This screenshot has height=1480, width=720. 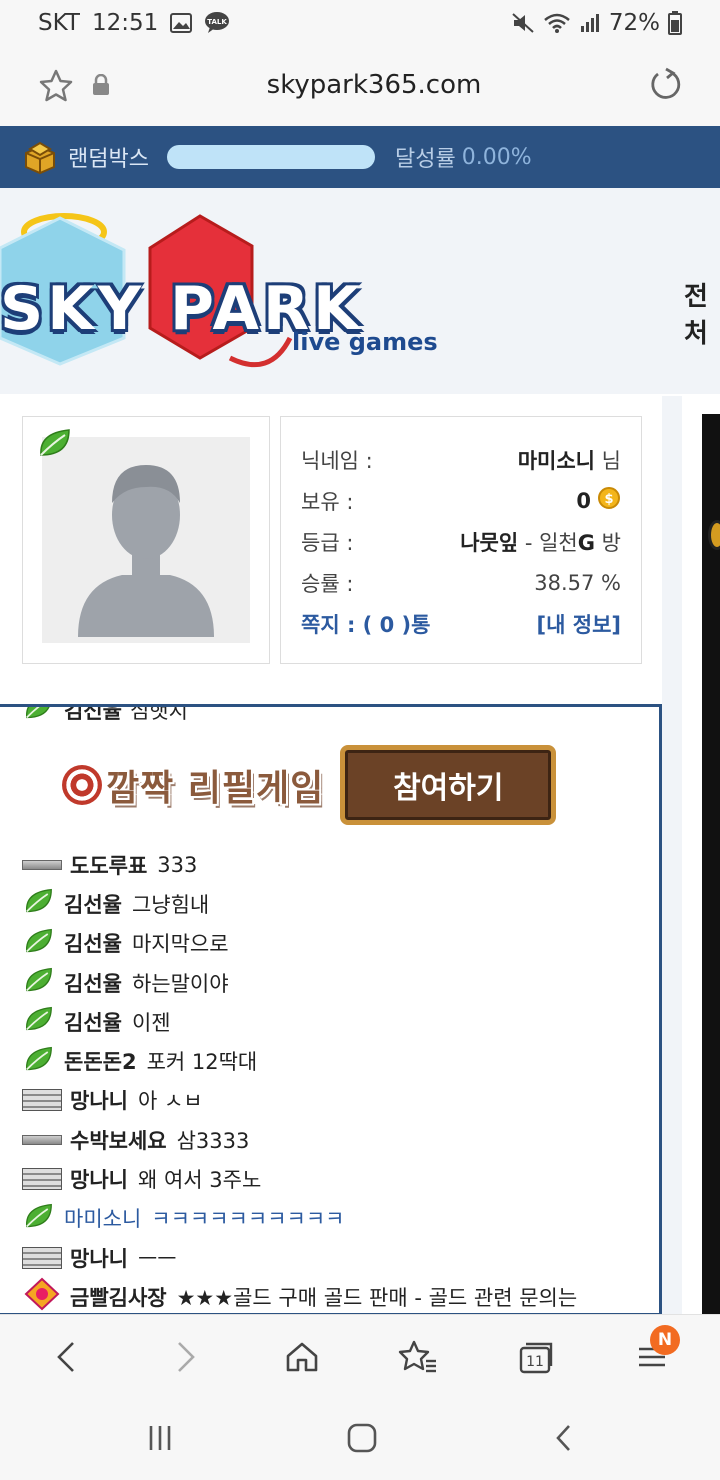 What do you see at coordinates (337, 1100) in the screenshot?
I see `chat-line: 망나니 아 ㅅㅂ` at bounding box center [337, 1100].